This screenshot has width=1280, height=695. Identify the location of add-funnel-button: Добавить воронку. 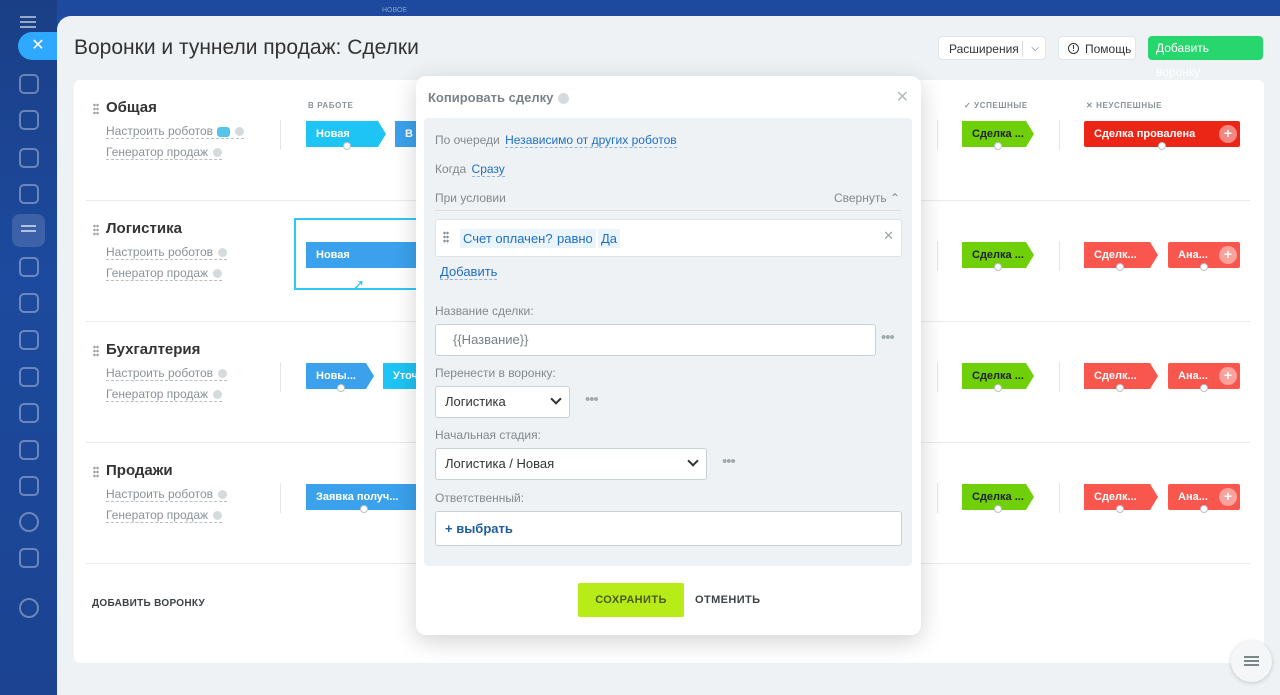
(1205, 57).